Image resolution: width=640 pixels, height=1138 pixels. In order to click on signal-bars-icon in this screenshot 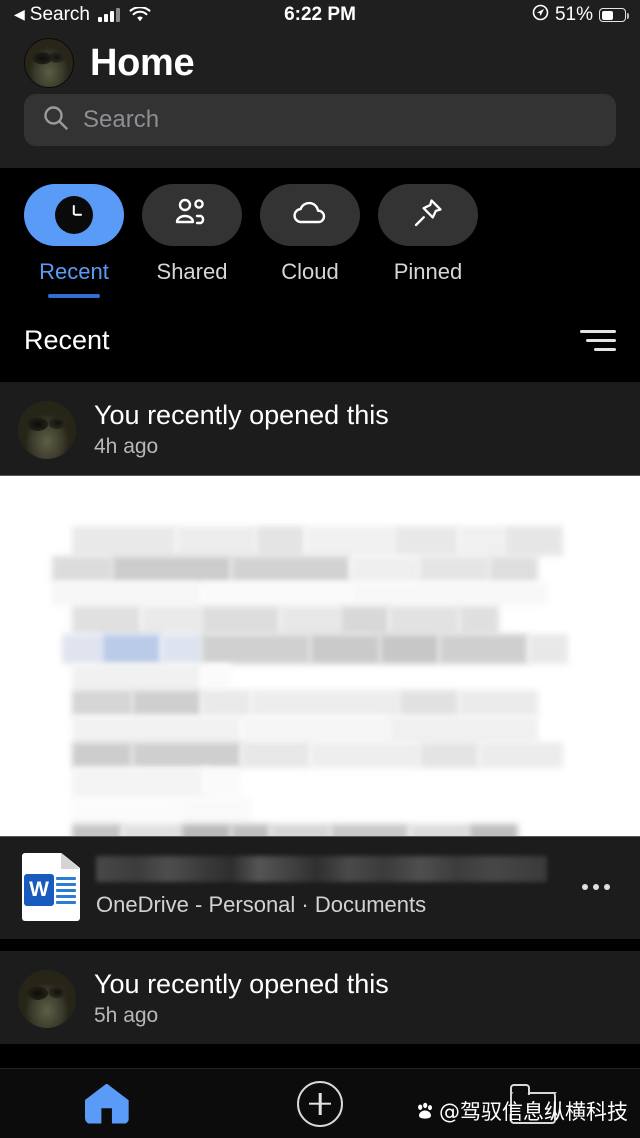, I will do `click(108, 15)`.